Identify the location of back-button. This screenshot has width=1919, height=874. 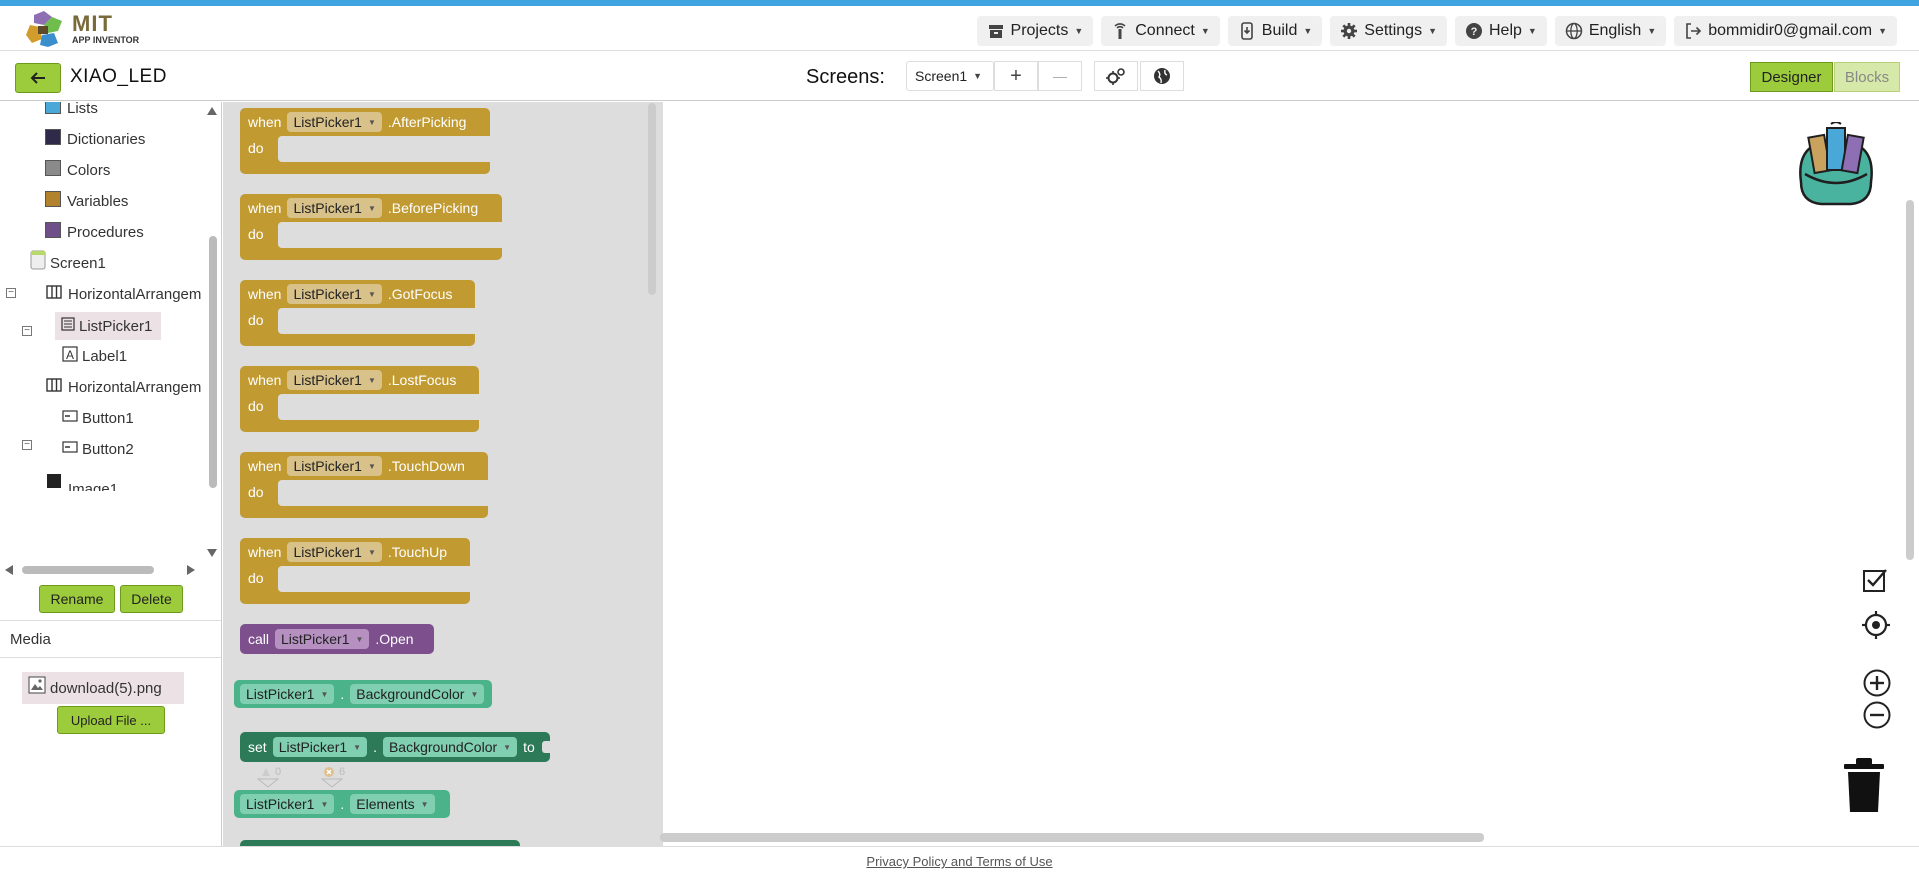
(38, 78).